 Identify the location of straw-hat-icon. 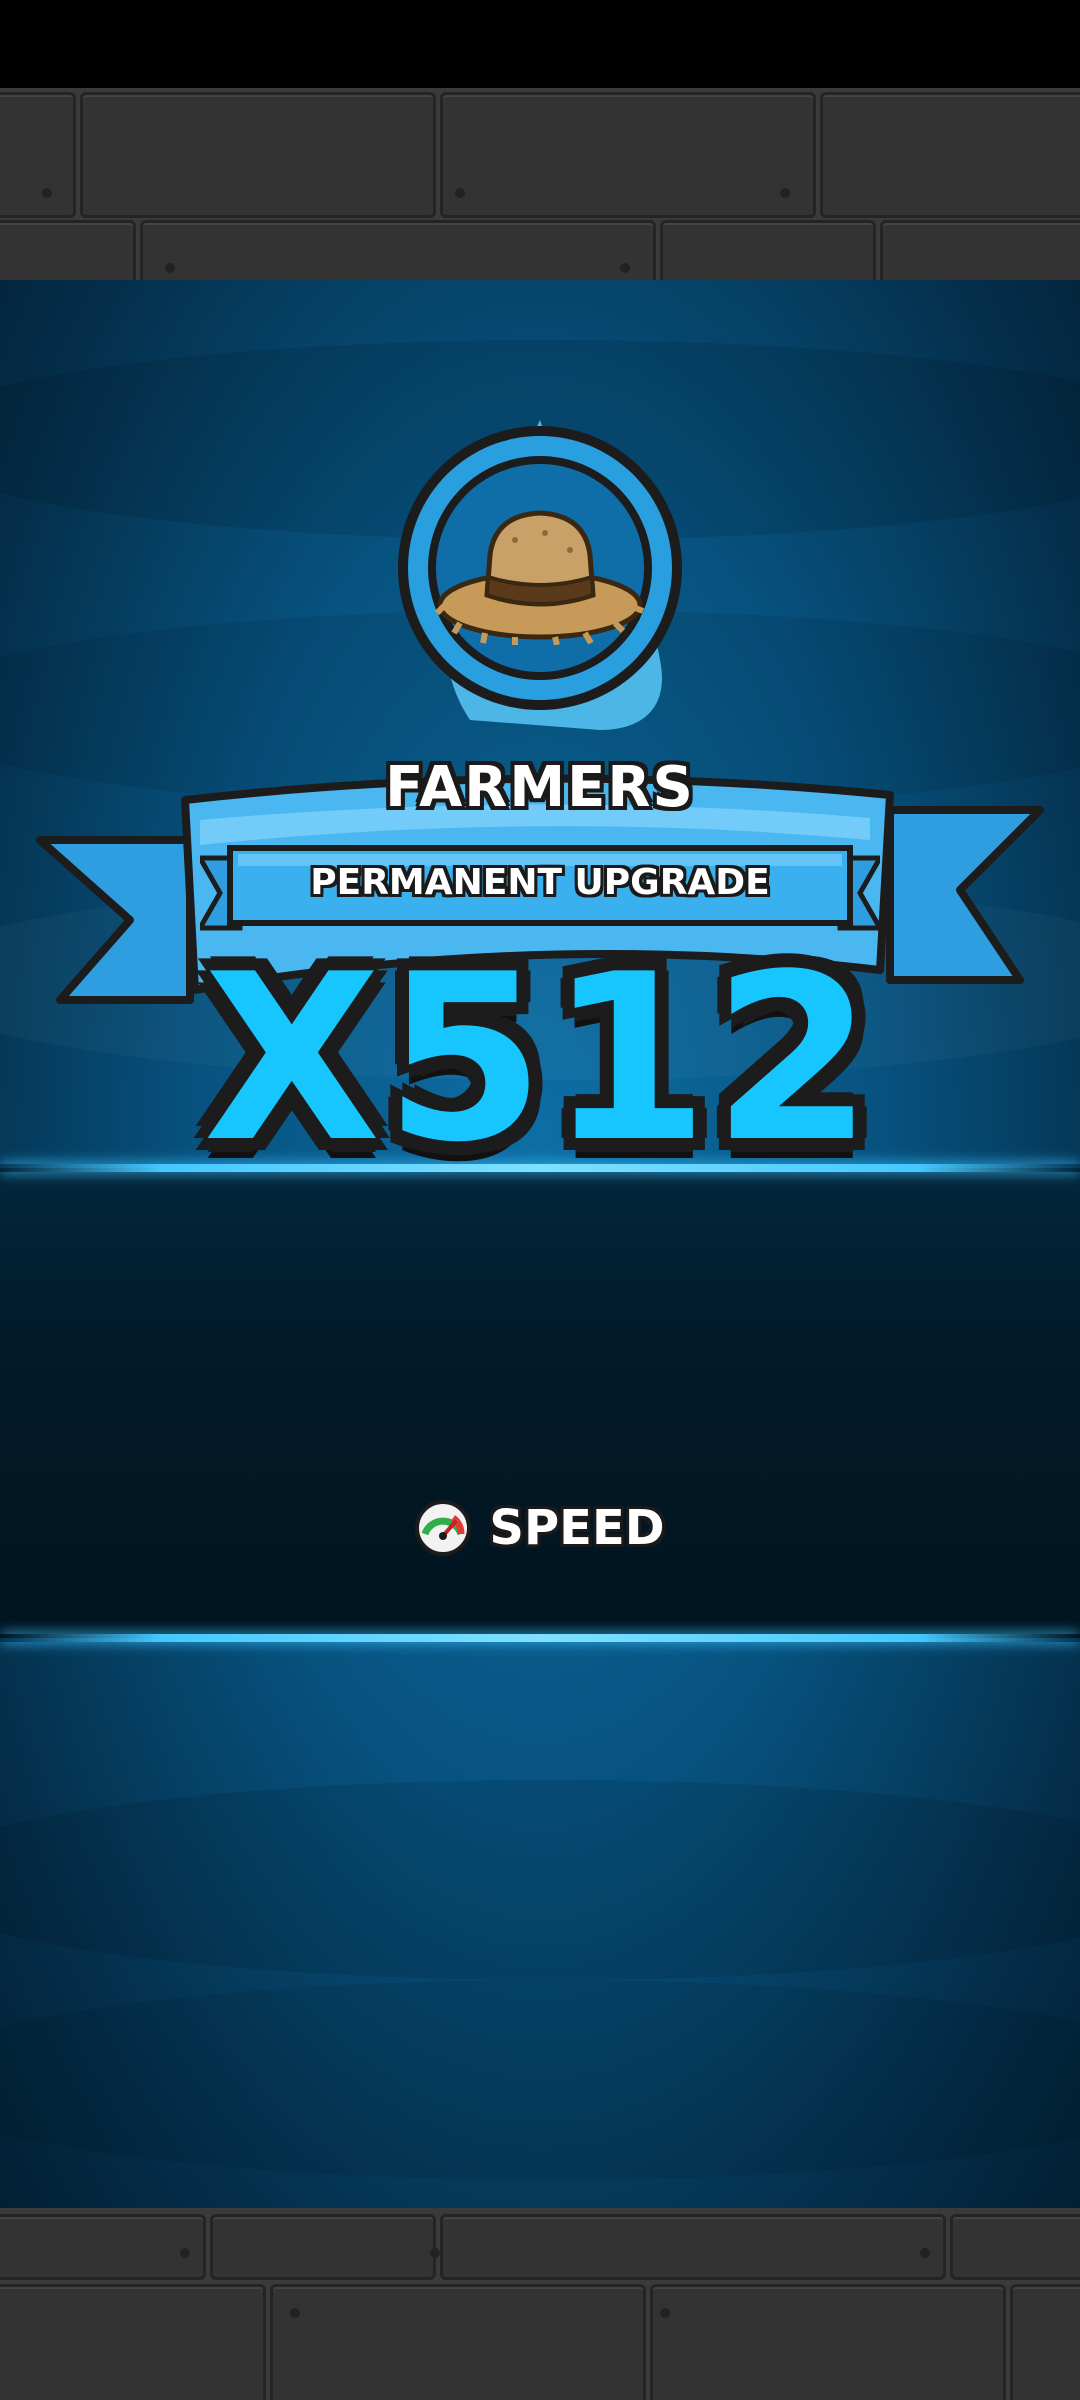
(540, 577).